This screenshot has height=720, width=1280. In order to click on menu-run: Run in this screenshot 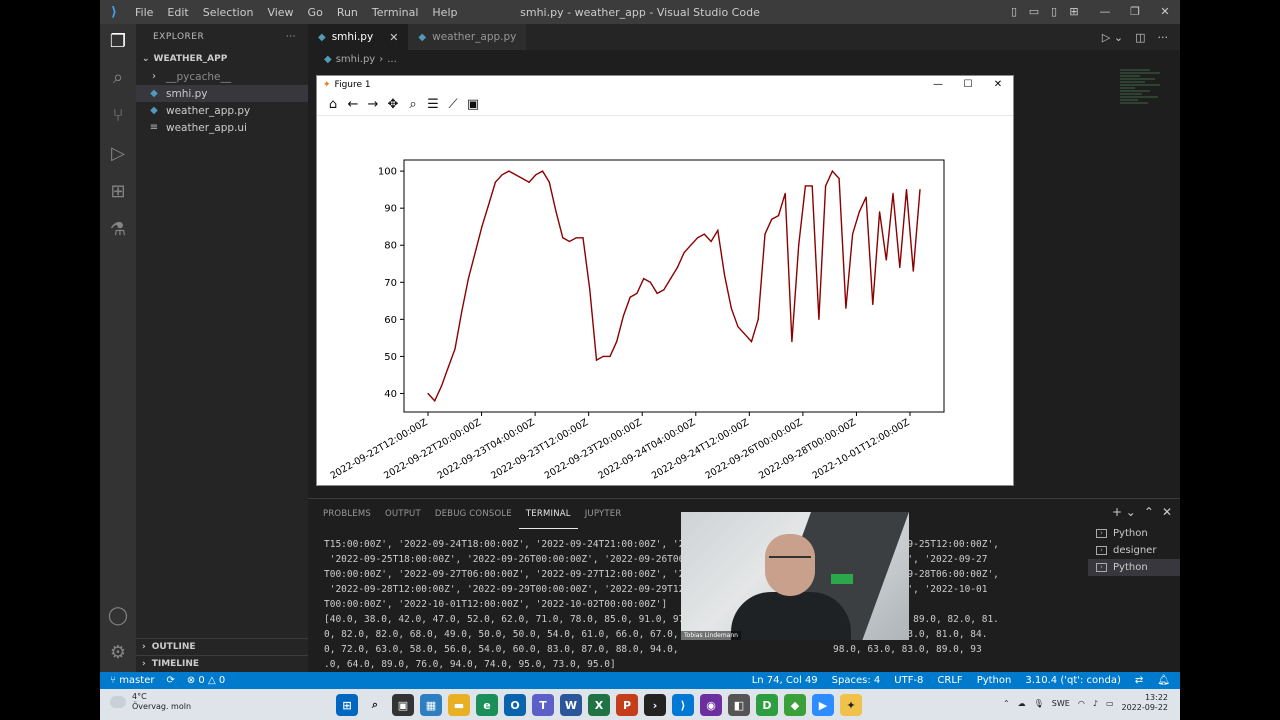, I will do `click(347, 12)`.